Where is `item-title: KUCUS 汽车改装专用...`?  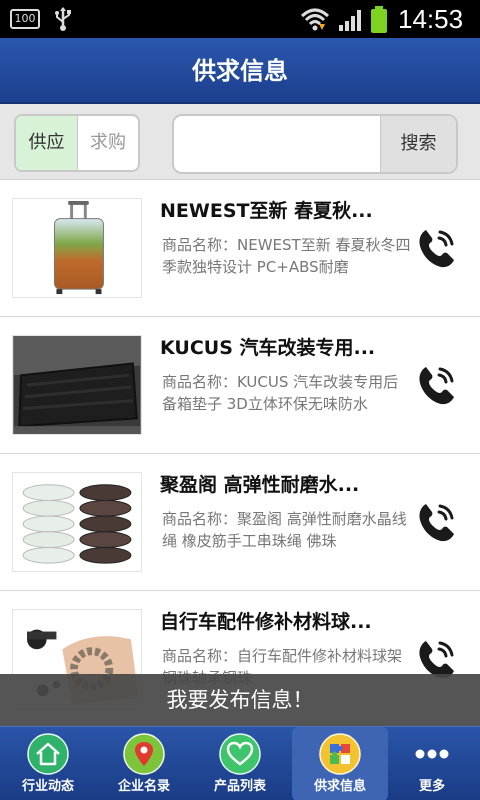 item-title: KUCUS 汽车改装专用... is located at coordinates (268, 348).